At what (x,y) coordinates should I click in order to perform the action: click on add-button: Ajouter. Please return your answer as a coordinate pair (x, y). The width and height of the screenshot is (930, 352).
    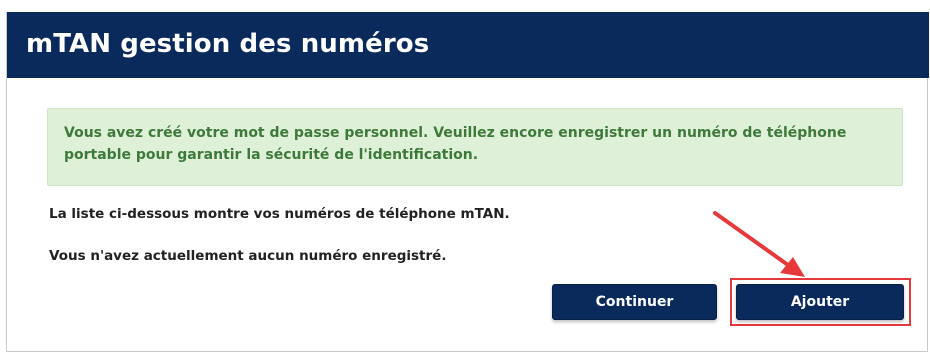
    Looking at the image, I should click on (820, 302).